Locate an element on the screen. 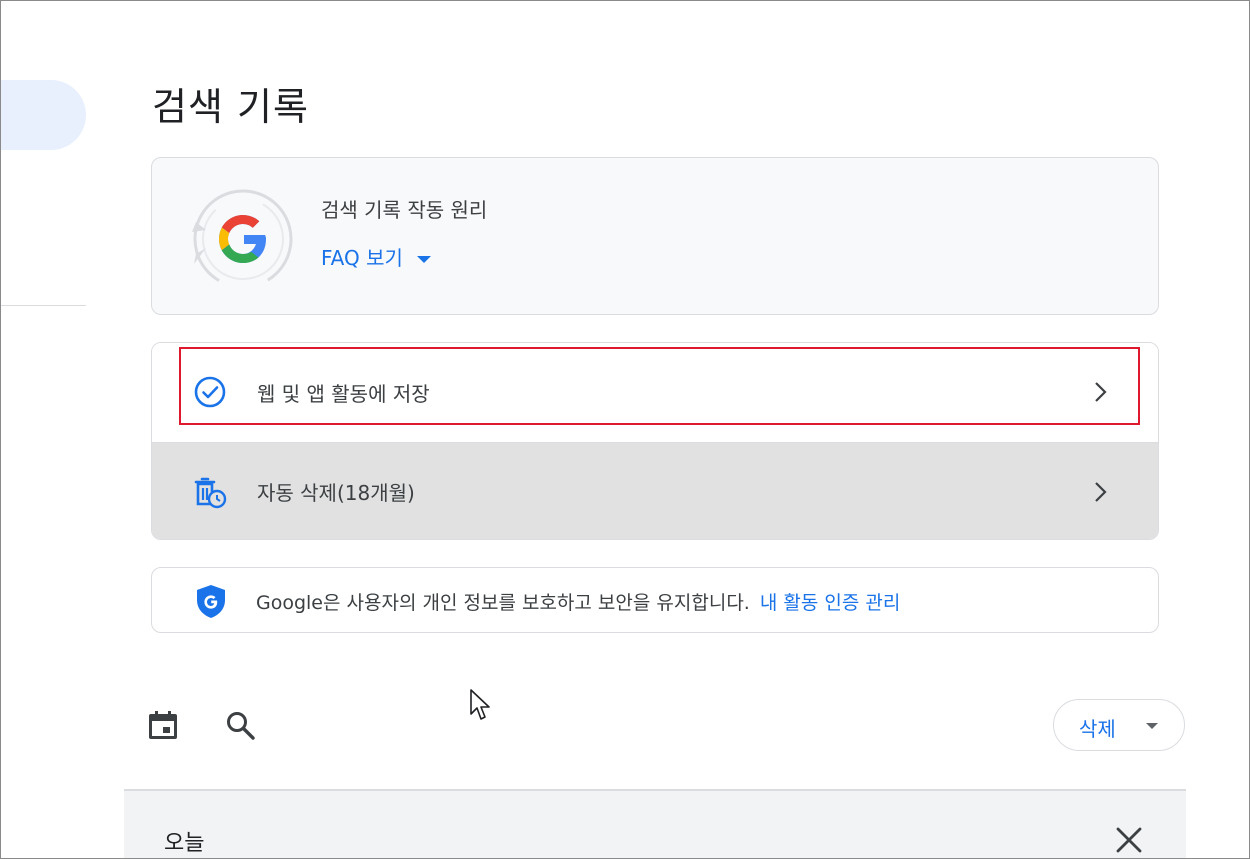 The image size is (1250, 859). history-section-label: 오늘 is located at coordinates (184, 843).